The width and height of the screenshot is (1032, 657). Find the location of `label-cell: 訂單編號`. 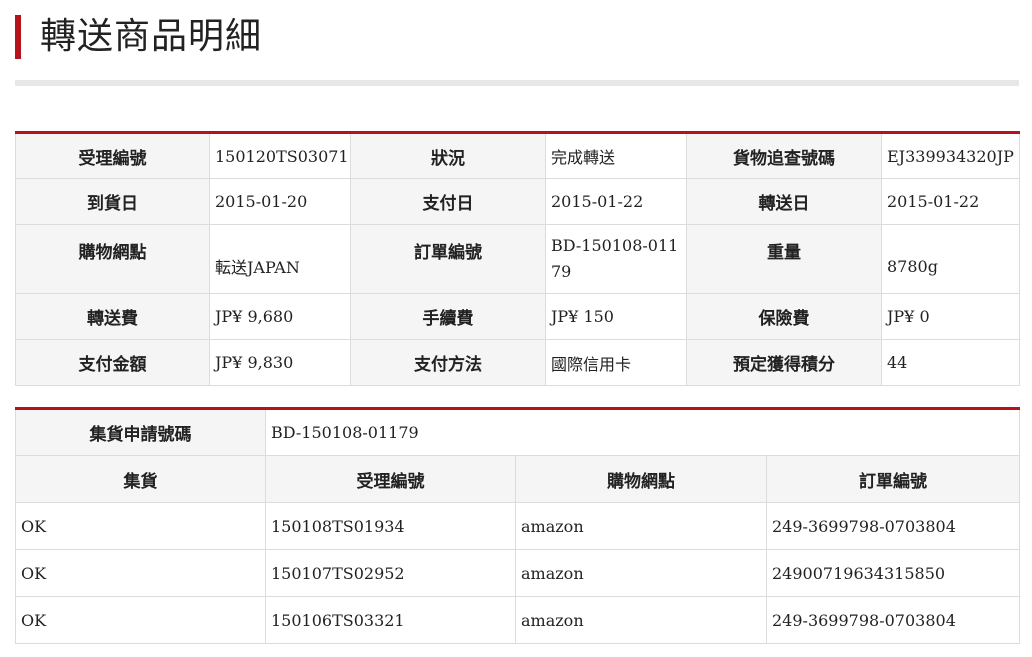

label-cell: 訂單編號 is located at coordinates (448, 259).